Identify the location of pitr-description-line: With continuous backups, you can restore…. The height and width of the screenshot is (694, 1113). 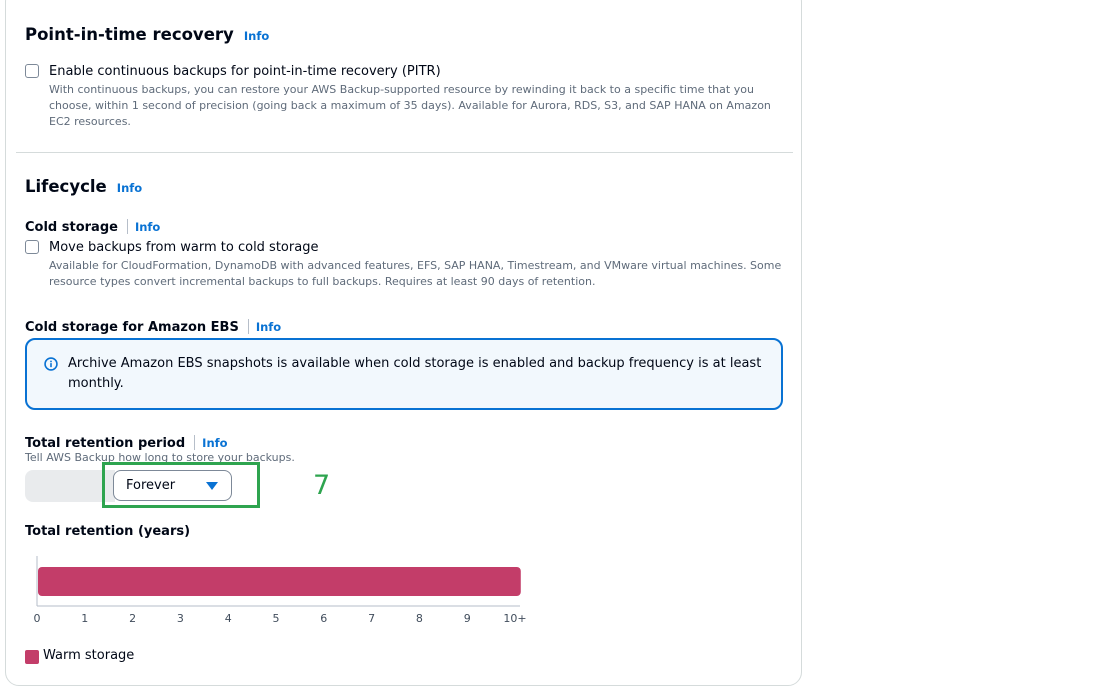
(401, 89).